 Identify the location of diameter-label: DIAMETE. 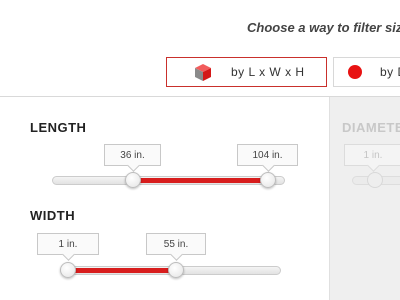
(371, 127).